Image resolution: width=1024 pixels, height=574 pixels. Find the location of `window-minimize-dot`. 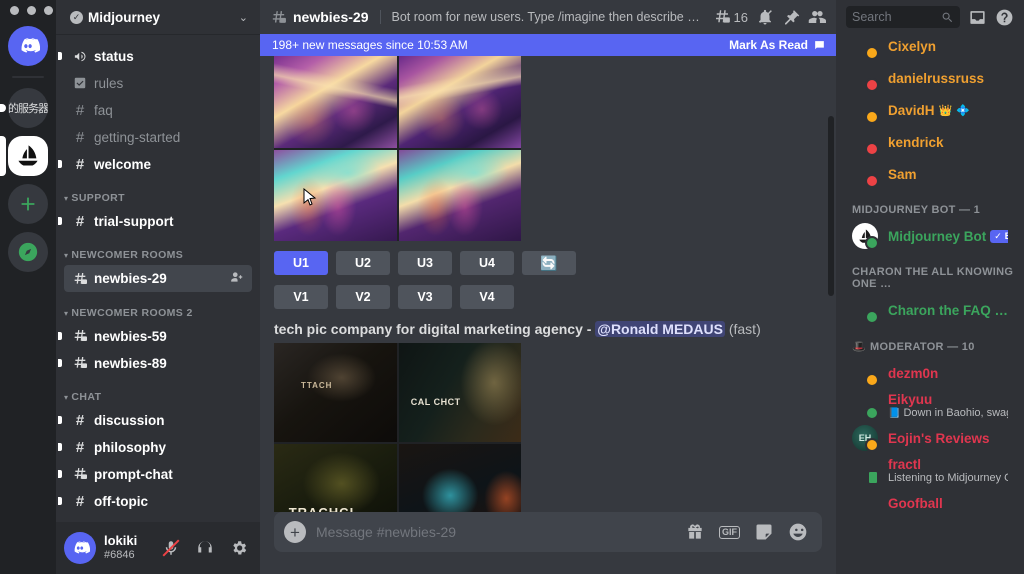

window-minimize-dot is located at coordinates (31, 10).